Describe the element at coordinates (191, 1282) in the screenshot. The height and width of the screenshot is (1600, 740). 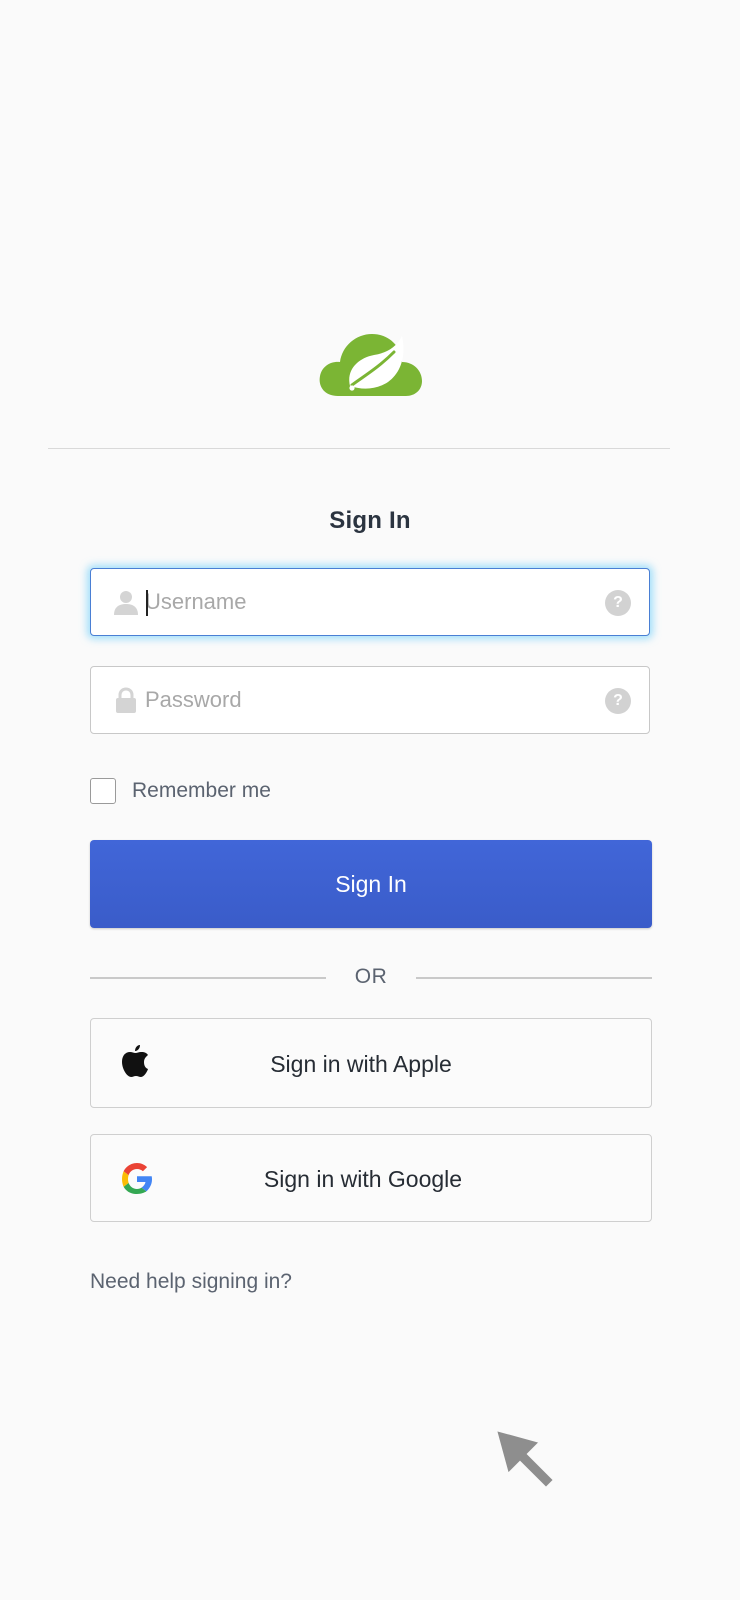
I see `need-help-link: Need help signing in?` at that location.